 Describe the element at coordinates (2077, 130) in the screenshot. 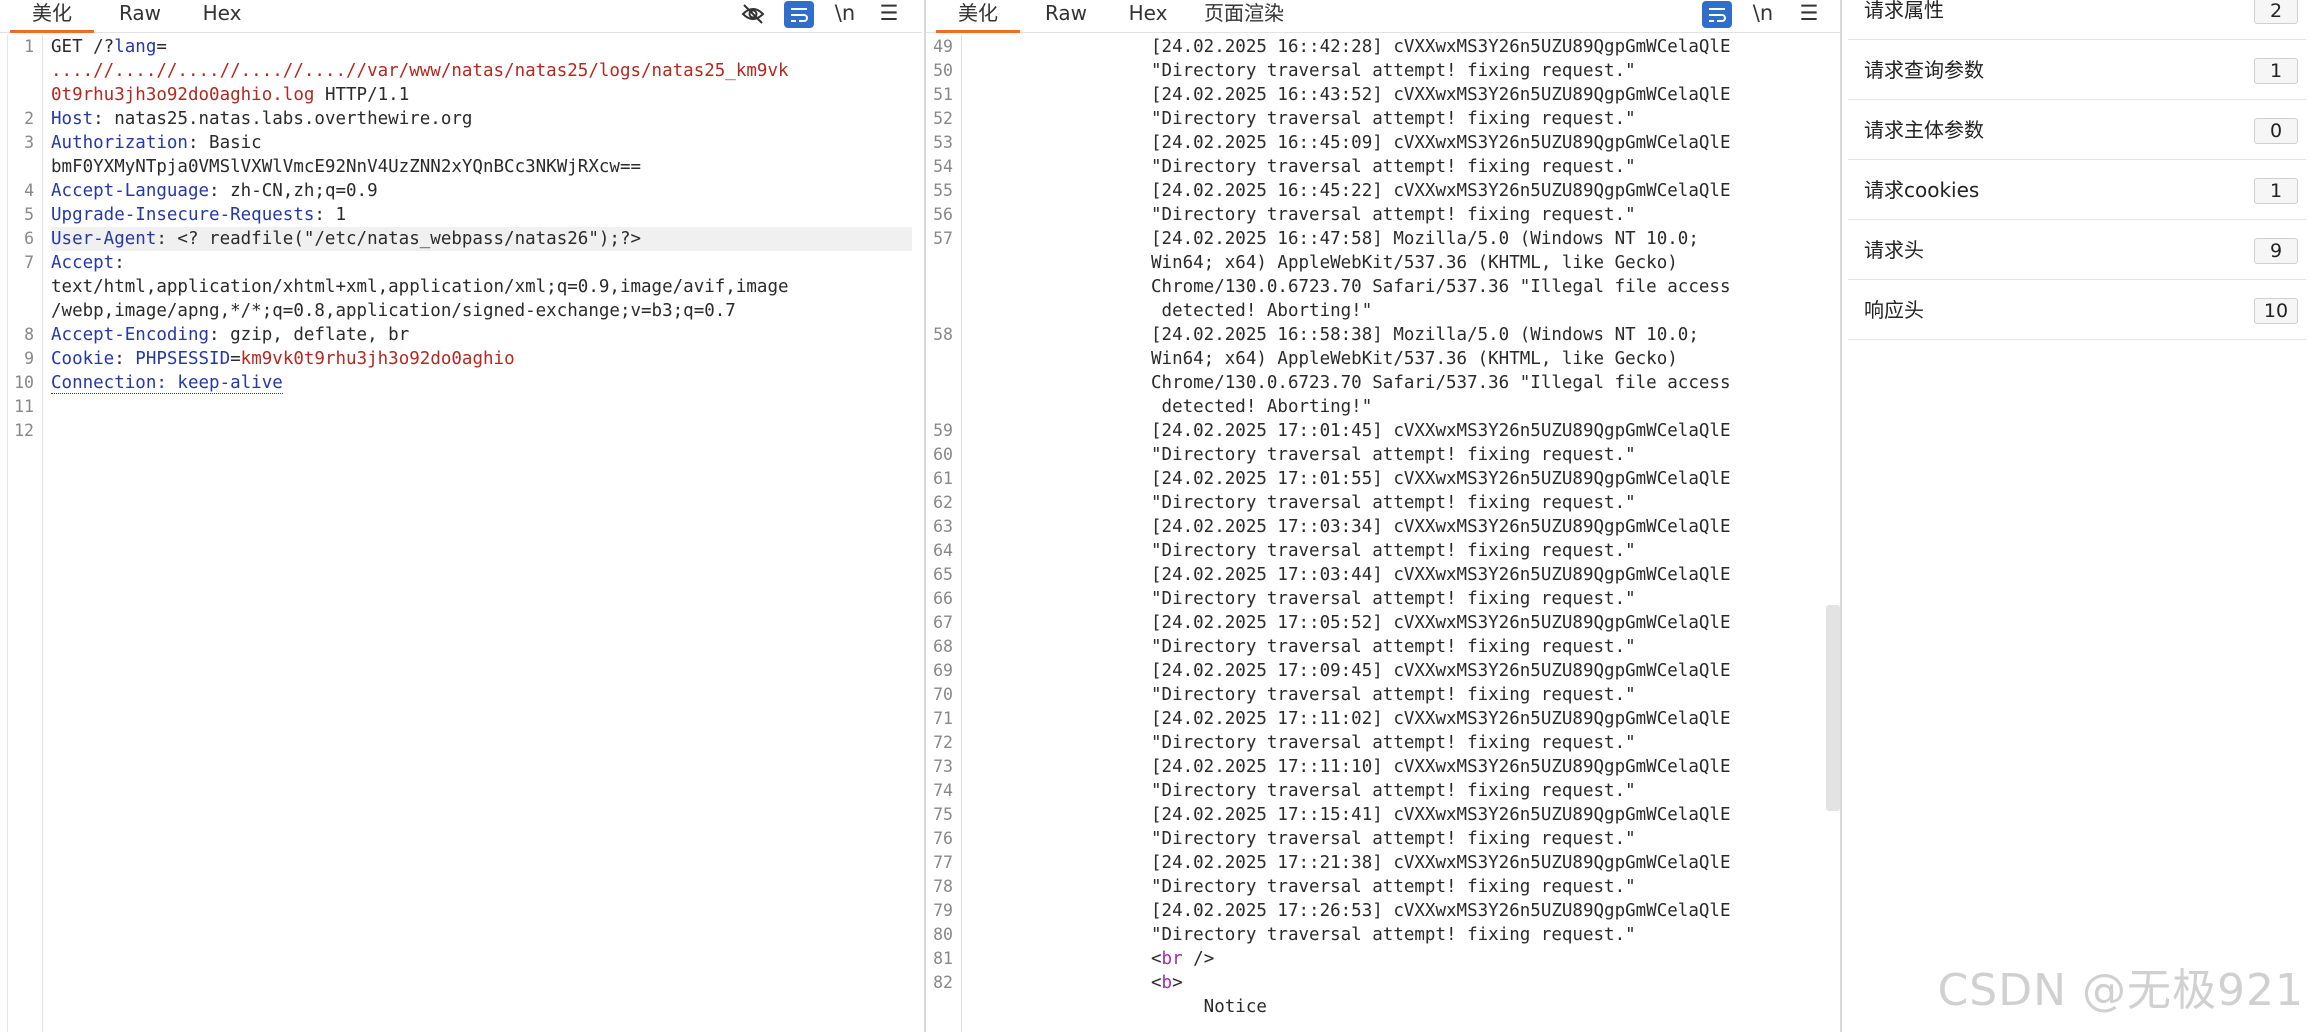

I see `inspector-row-body-params: 请求主体参数 0` at that location.